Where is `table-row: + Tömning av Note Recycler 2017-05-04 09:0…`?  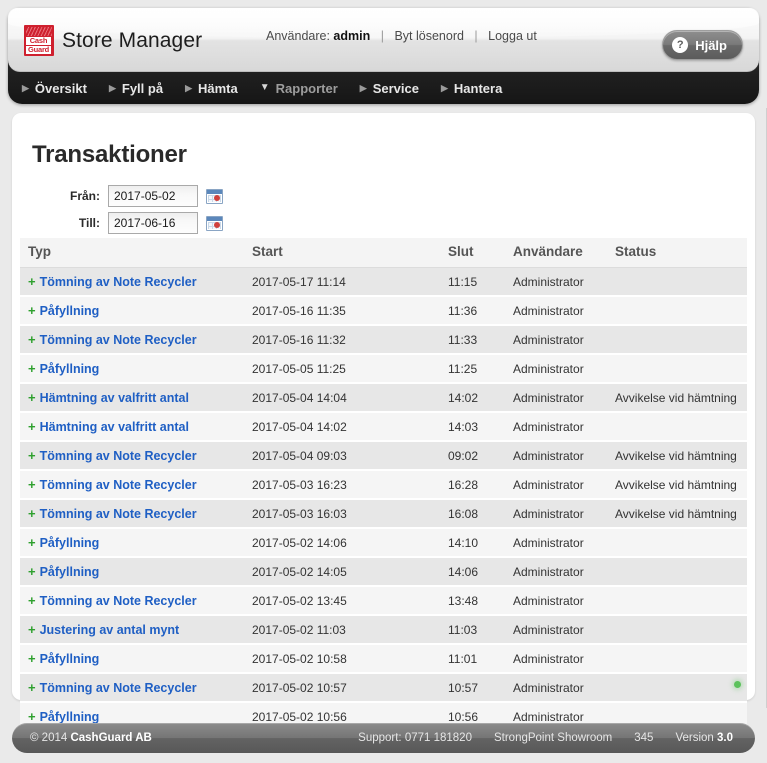 table-row: + Tömning av Note Recycler 2017-05-04 09:0… is located at coordinates (383, 456).